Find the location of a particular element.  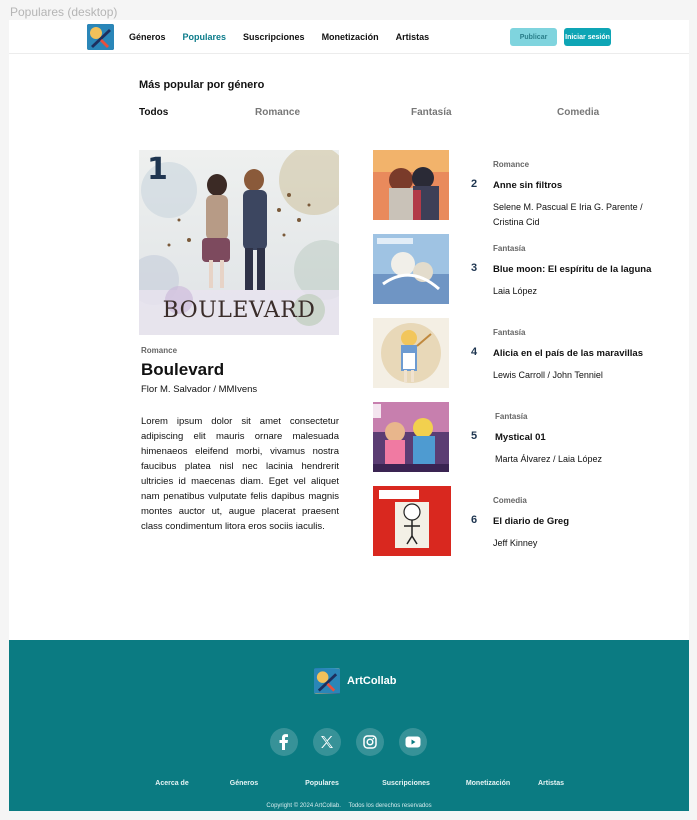

footer-link-acerca: Acerca de is located at coordinates (171, 783).